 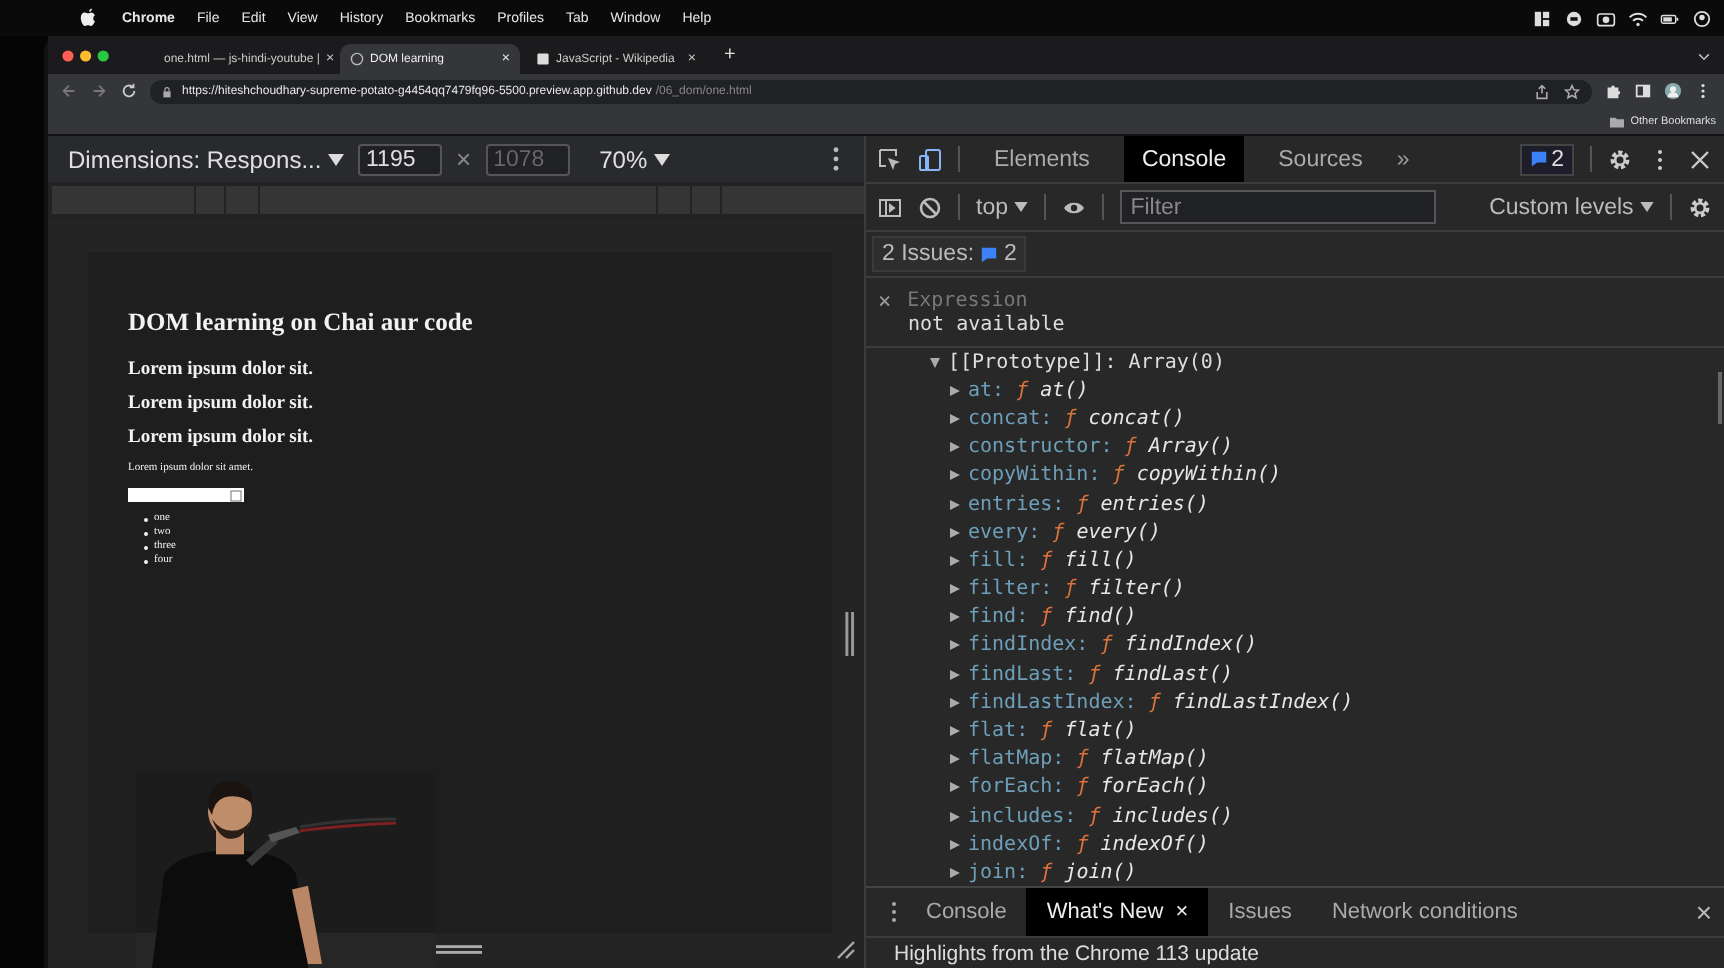 What do you see at coordinates (186, 495) in the screenshot?
I see `text-input` at bounding box center [186, 495].